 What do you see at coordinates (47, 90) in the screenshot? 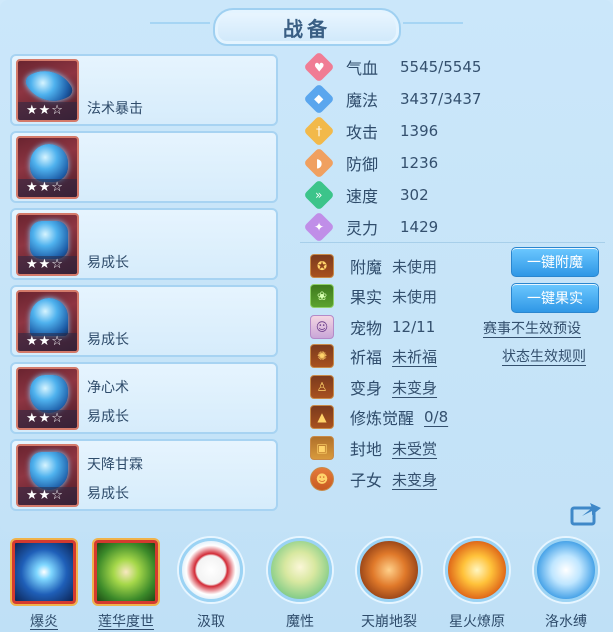
I see `weapon-icon: ★★☆` at bounding box center [47, 90].